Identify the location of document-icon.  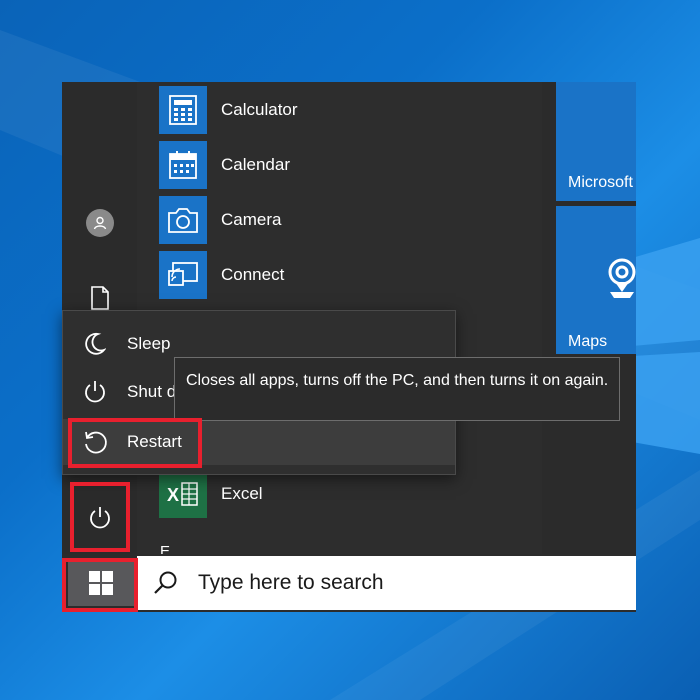
(99, 297).